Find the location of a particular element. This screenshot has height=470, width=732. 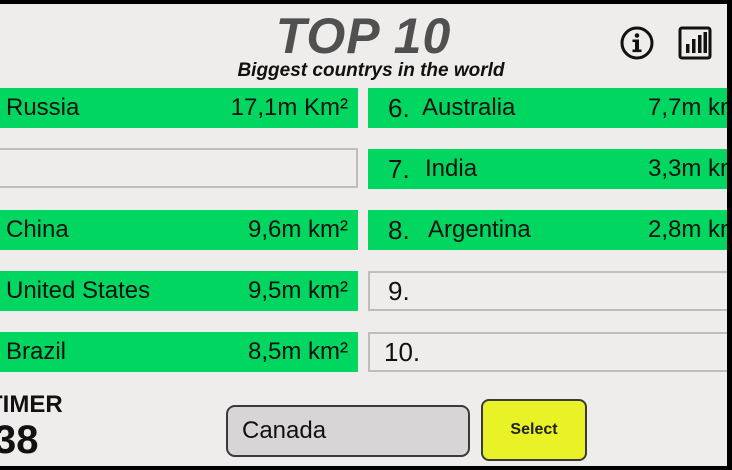

rank-number: 7. is located at coordinates (399, 169).